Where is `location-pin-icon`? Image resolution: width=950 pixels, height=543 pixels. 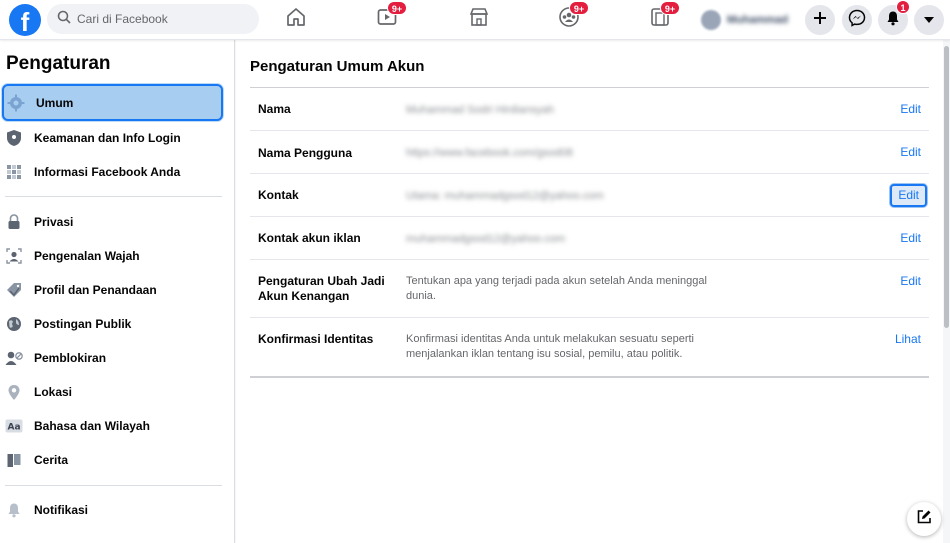
location-pin-icon is located at coordinates (14, 392).